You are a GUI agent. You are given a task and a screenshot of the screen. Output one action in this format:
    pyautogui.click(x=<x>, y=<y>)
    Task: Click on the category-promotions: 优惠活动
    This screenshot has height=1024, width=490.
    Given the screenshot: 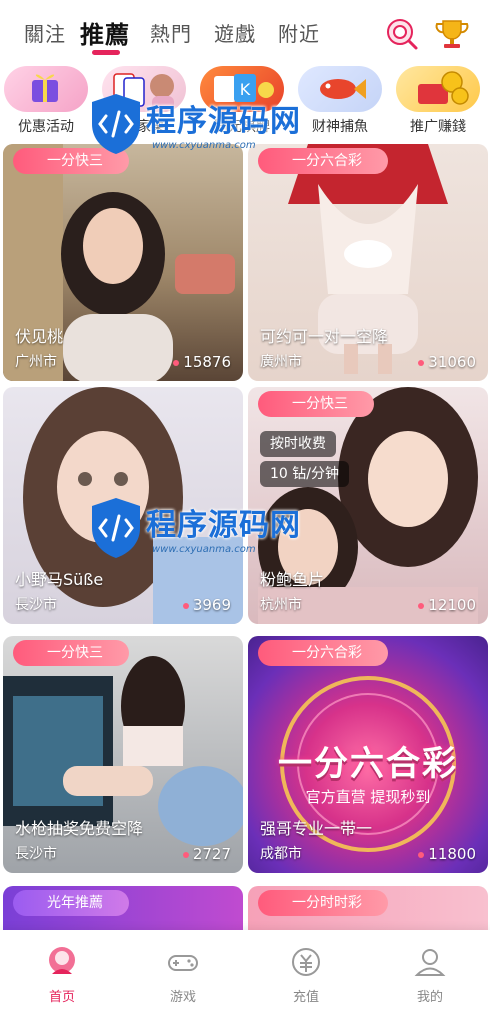 What is the action you would take?
    pyautogui.click(x=46, y=102)
    